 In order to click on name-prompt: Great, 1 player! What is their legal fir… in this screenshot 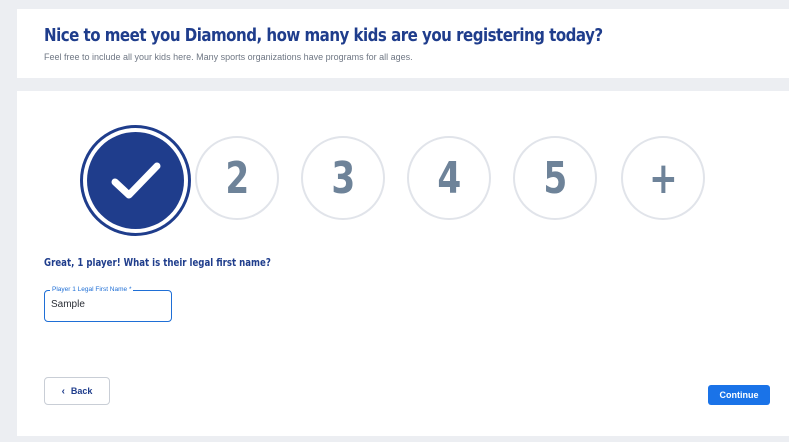, I will do `click(157, 263)`.